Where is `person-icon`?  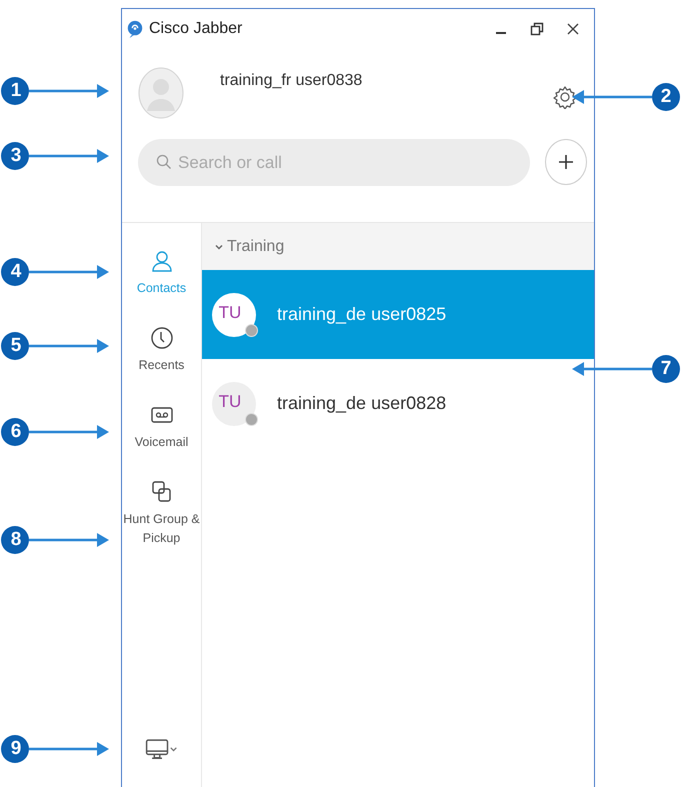
person-icon is located at coordinates (162, 261).